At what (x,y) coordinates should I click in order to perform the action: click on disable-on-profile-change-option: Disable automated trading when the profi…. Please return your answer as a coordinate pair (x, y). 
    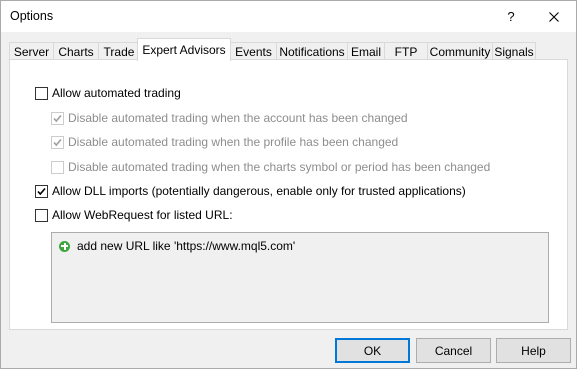
    Looking at the image, I should click on (224, 142).